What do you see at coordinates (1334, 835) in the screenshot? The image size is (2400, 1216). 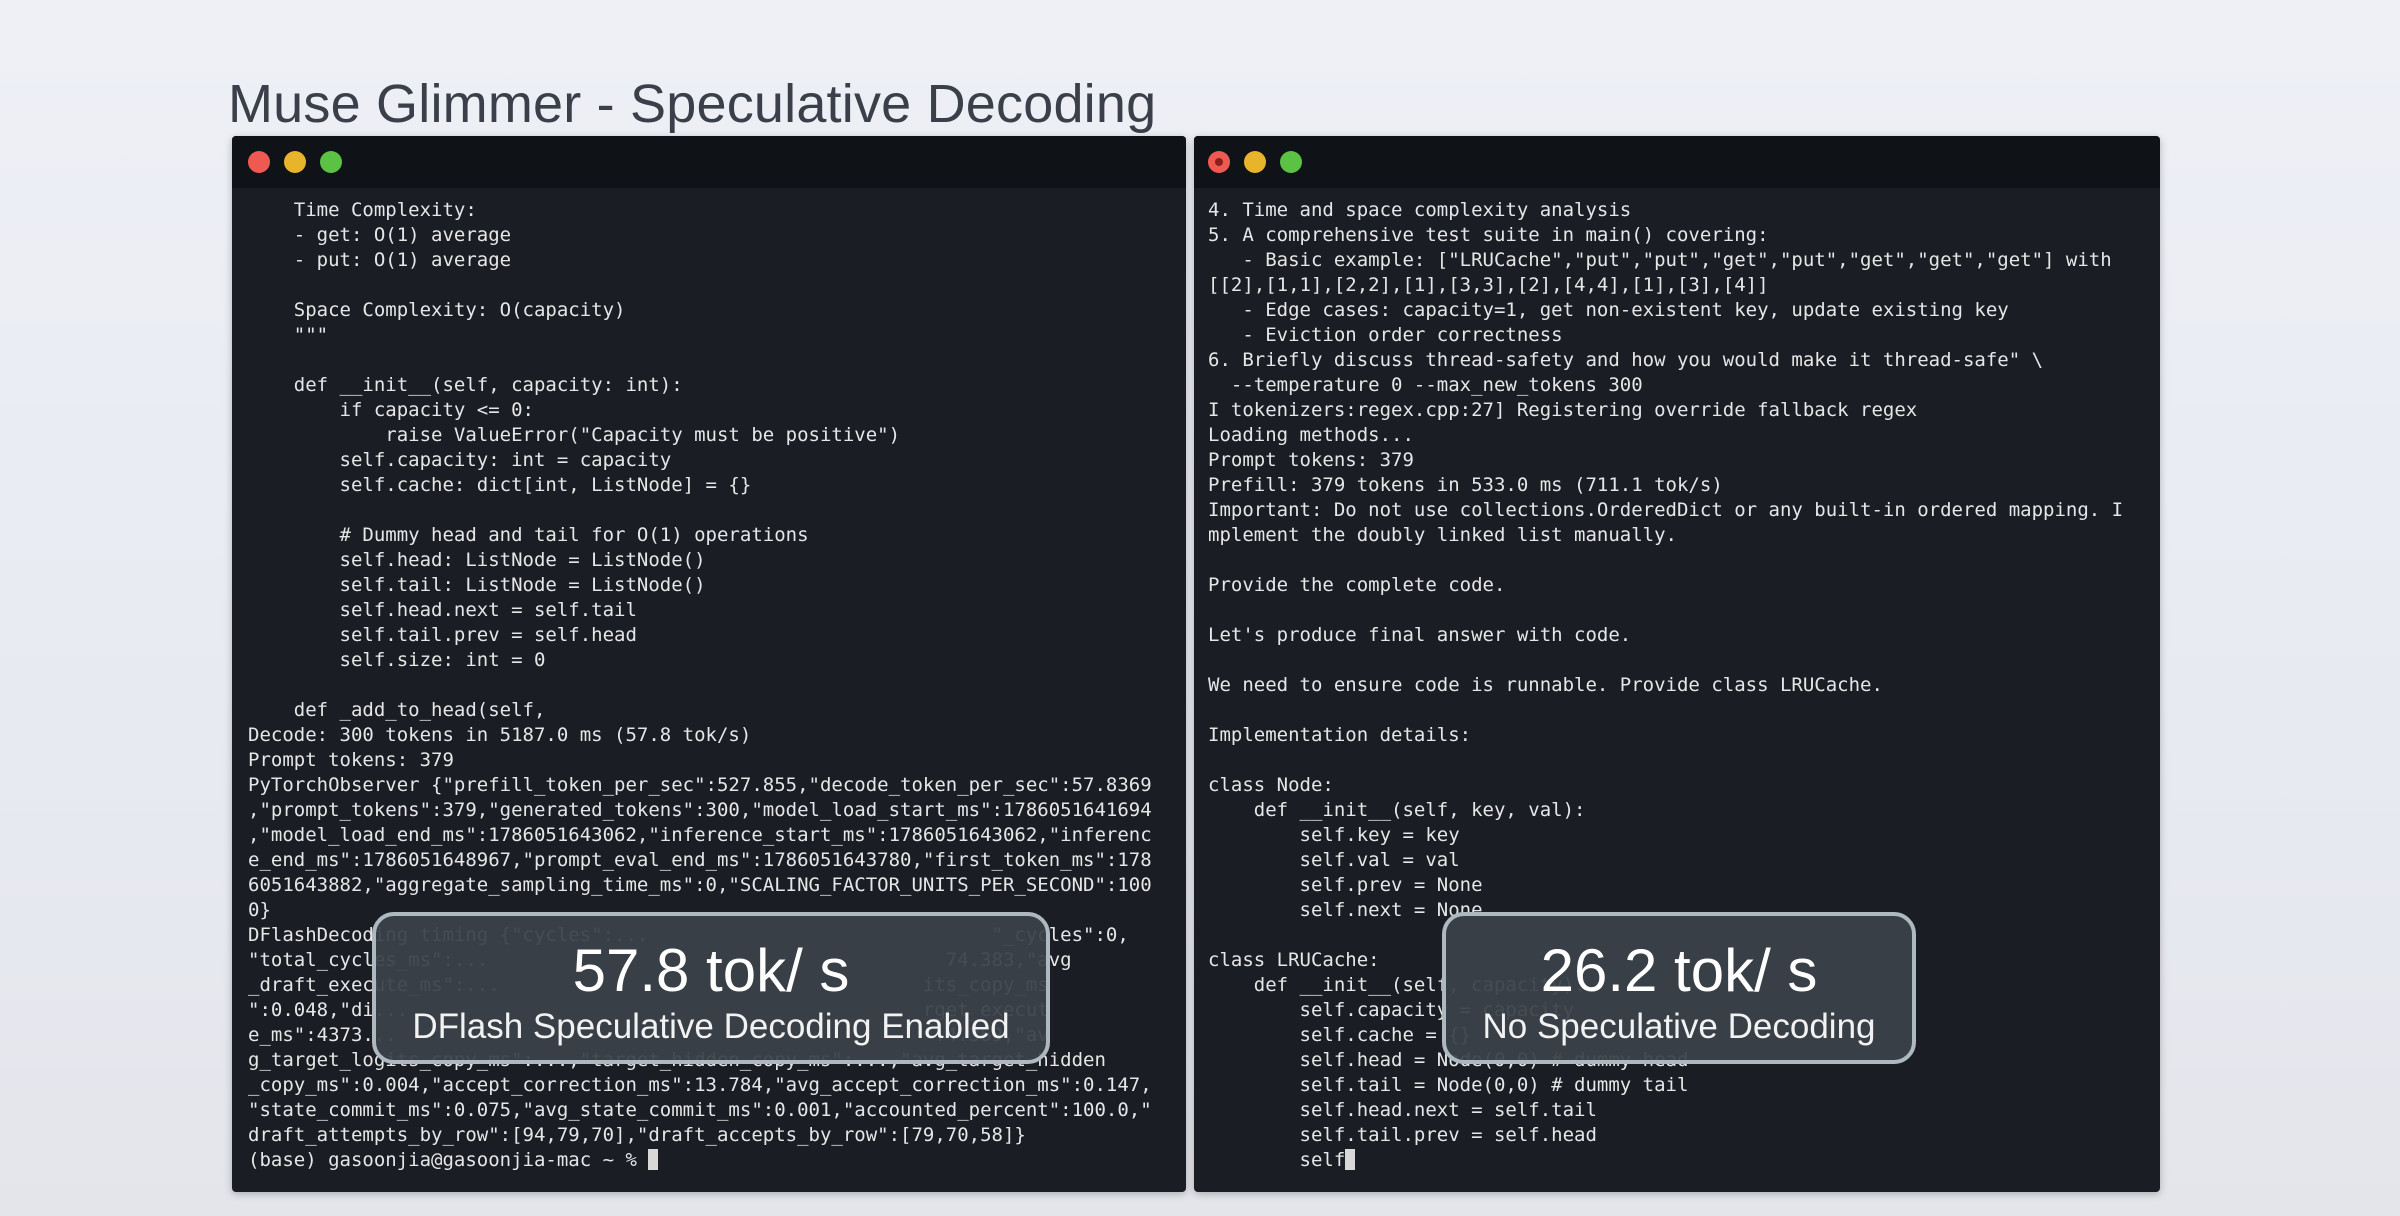 I see `terminal-line: self.key = key` at bounding box center [1334, 835].